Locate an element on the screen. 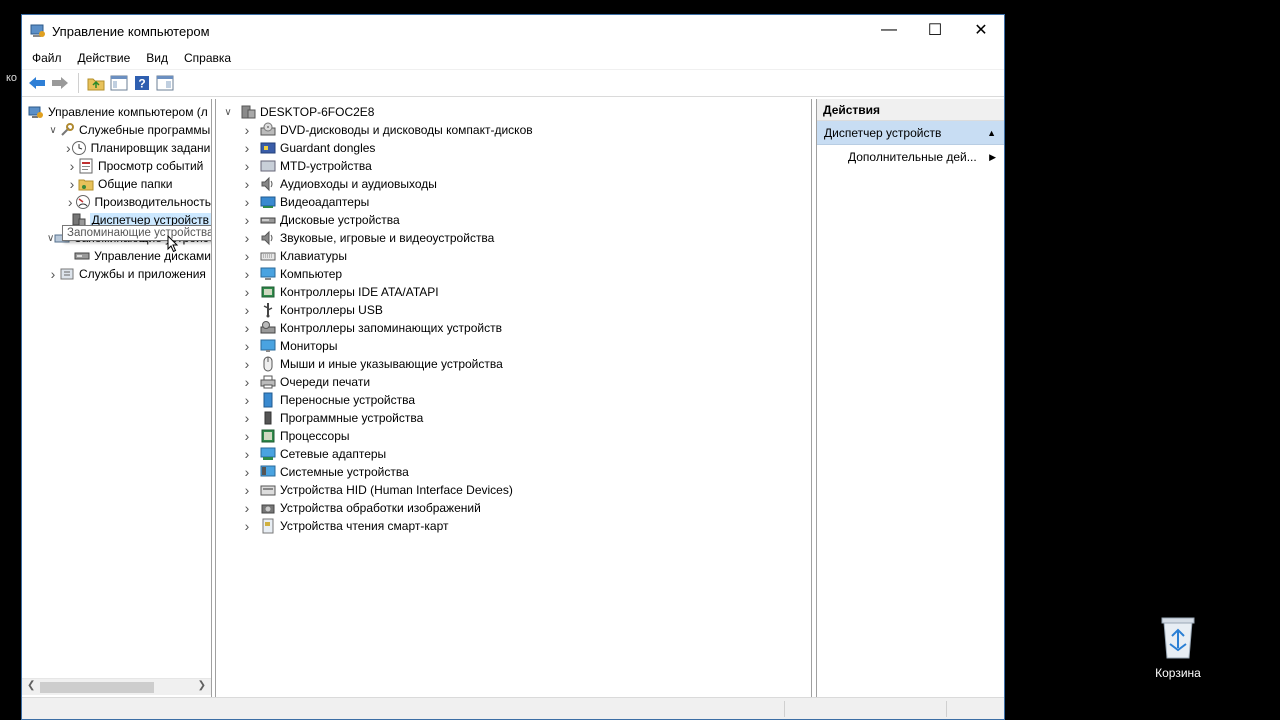 The width and height of the screenshot is (1280, 720). show-hide-action-pane-icon is located at coordinates (165, 83).